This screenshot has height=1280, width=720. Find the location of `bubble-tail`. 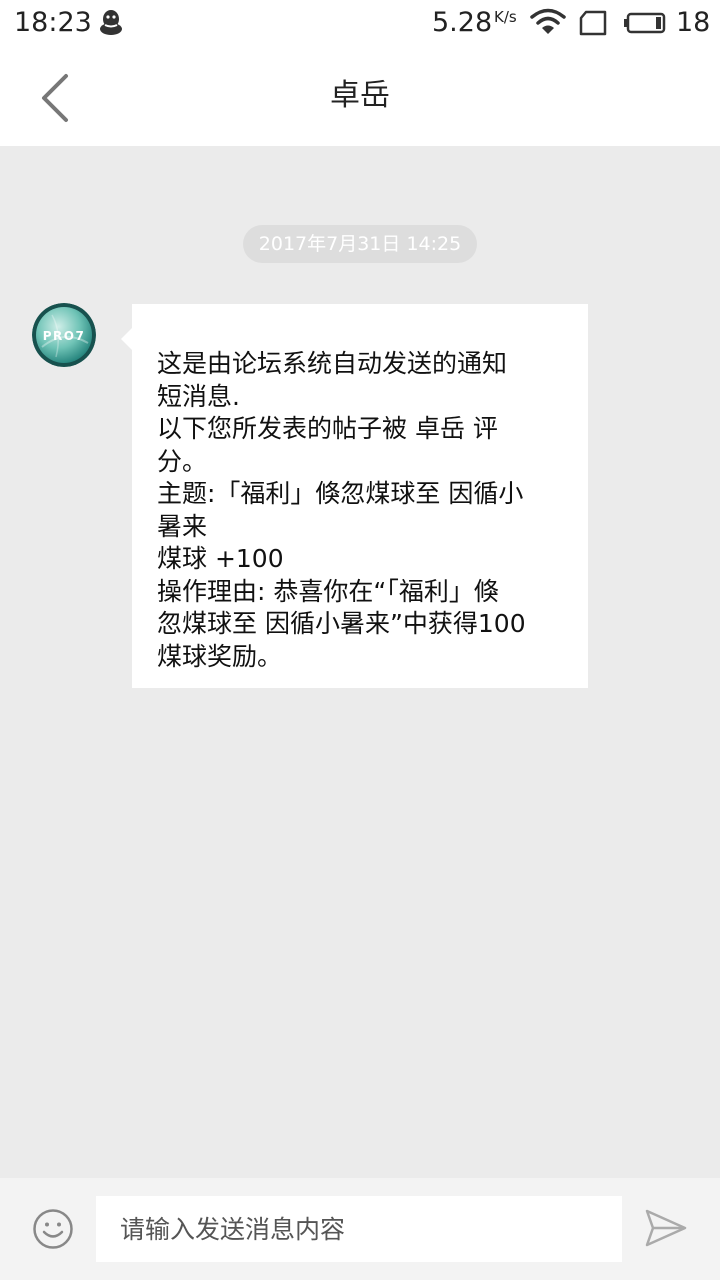

bubble-tail is located at coordinates (126, 339).